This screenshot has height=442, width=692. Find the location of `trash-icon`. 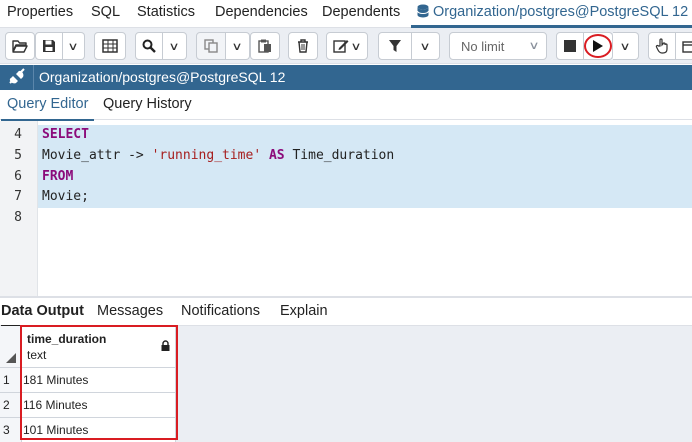

trash-icon is located at coordinates (303, 46).